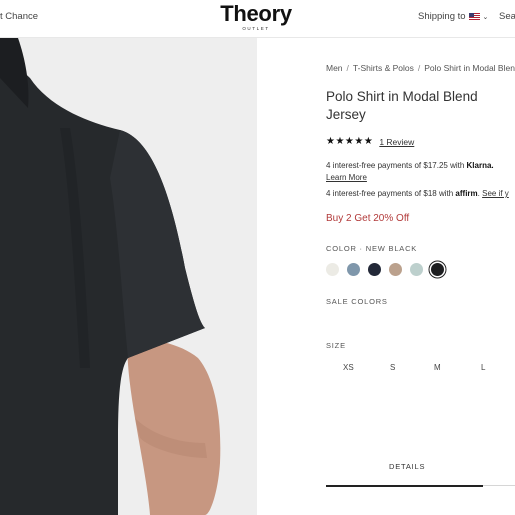 Image resolution: width=515 pixels, height=515 pixels. What do you see at coordinates (396, 142) in the screenshot?
I see `reviews-link: 1 Review` at bounding box center [396, 142].